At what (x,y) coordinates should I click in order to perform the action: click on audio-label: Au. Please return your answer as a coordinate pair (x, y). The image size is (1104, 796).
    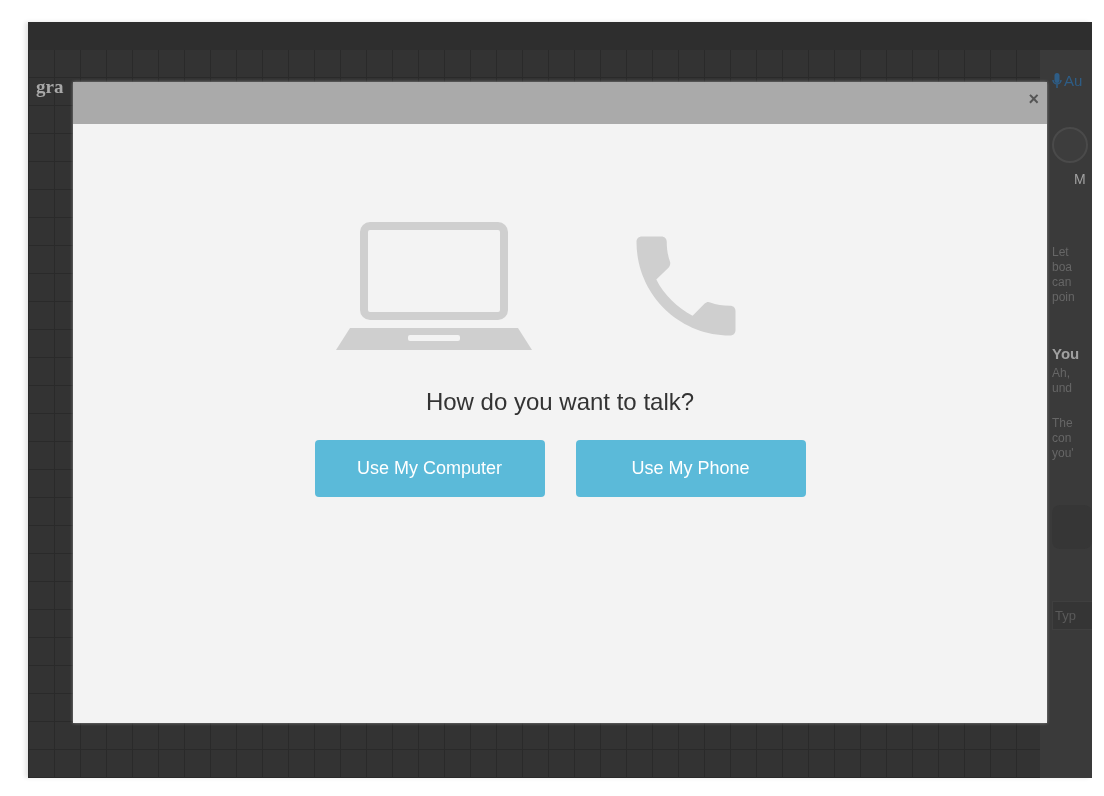
    Looking at the image, I should click on (1073, 80).